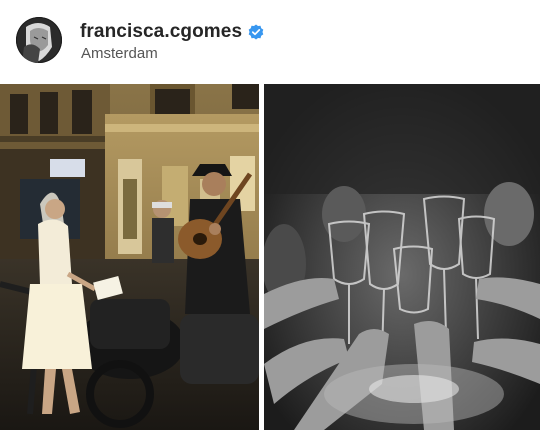 The image size is (540, 430). I want to click on avatar-portrait, so click(39, 40).